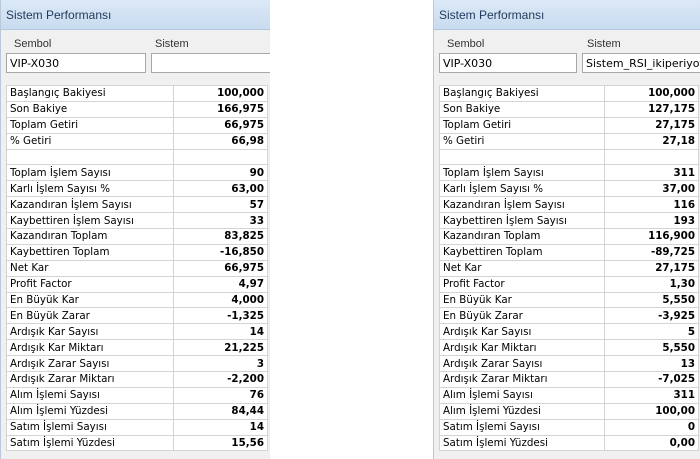 Image resolution: width=700 pixels, height=459 pixels. I want to click on table-row: % Getiri 27,18, so click(569, 141).